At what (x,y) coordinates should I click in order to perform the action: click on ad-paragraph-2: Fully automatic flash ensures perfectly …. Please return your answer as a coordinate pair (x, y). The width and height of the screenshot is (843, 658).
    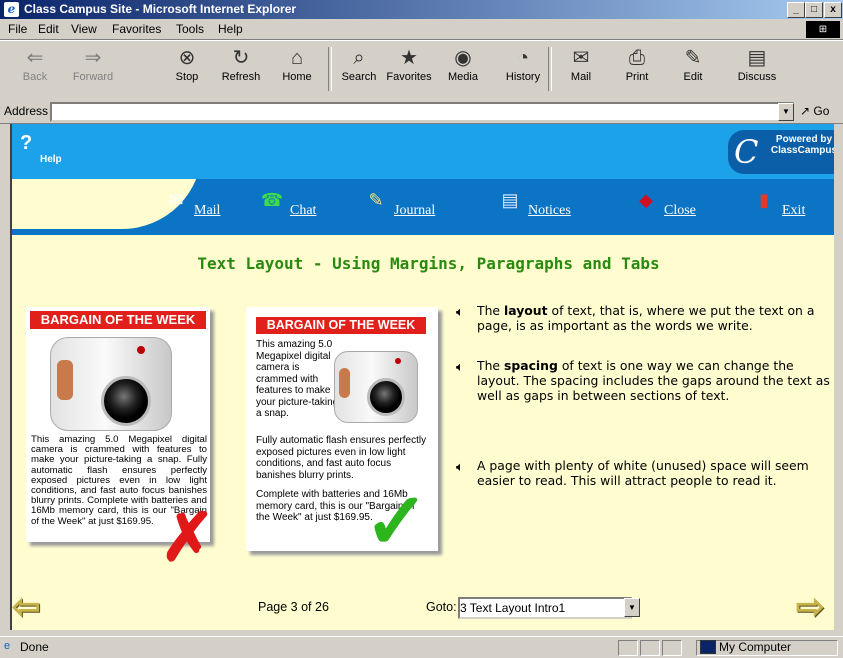
    Looking at the image, I should click on (341, 458).